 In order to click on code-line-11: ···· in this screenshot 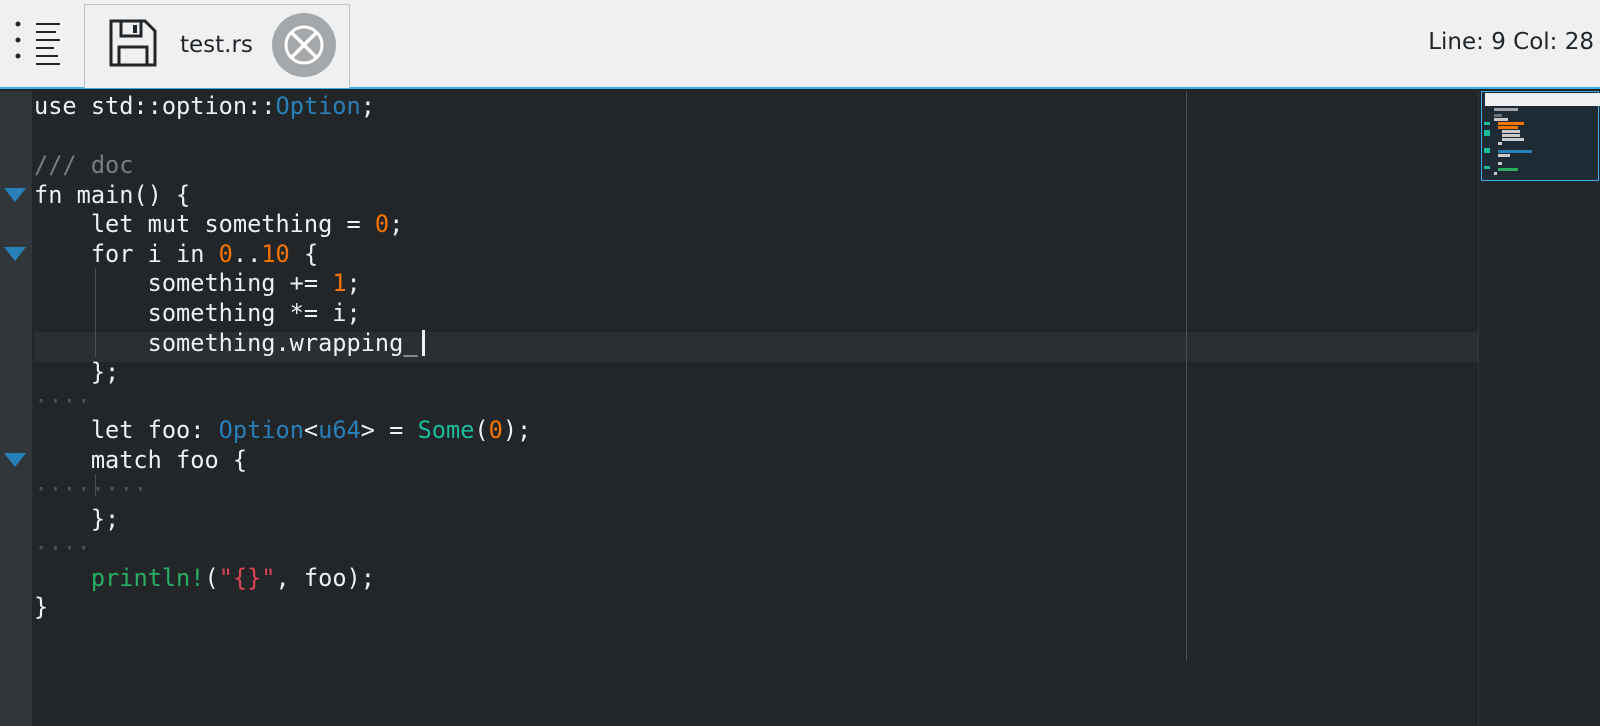, I will do `click(62, 401)`.